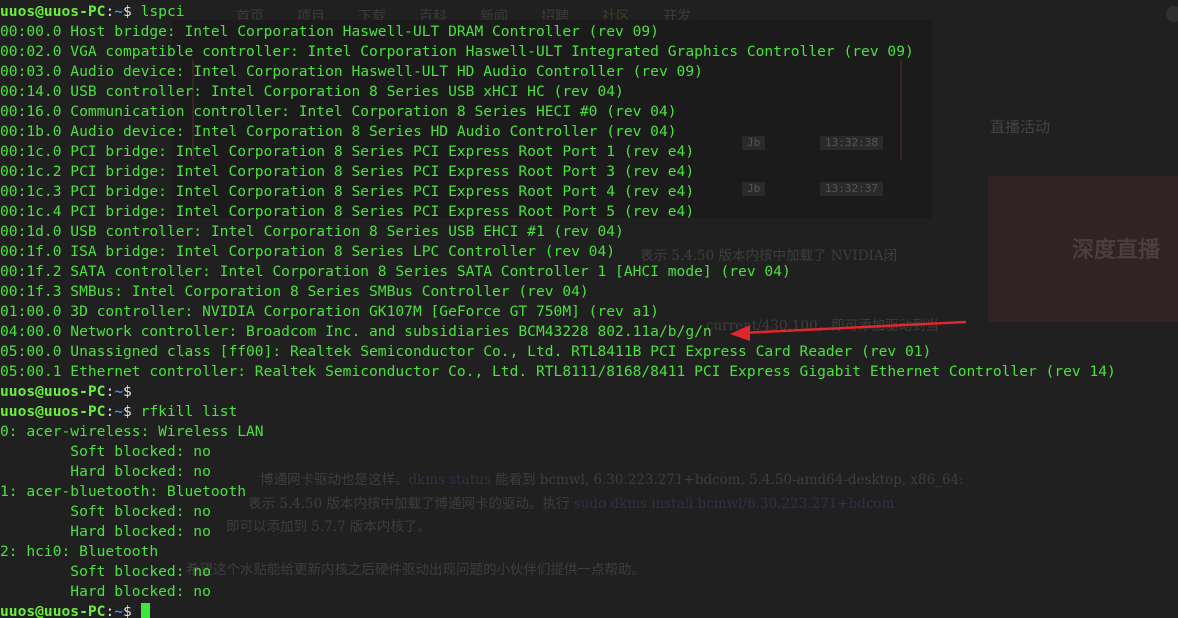 The height and width of the screenshot is (618, 1178). What do you see at coordinates (854, 327) in the screenshot?
I see `arrow-shaft` at bounding box center [854, 327].